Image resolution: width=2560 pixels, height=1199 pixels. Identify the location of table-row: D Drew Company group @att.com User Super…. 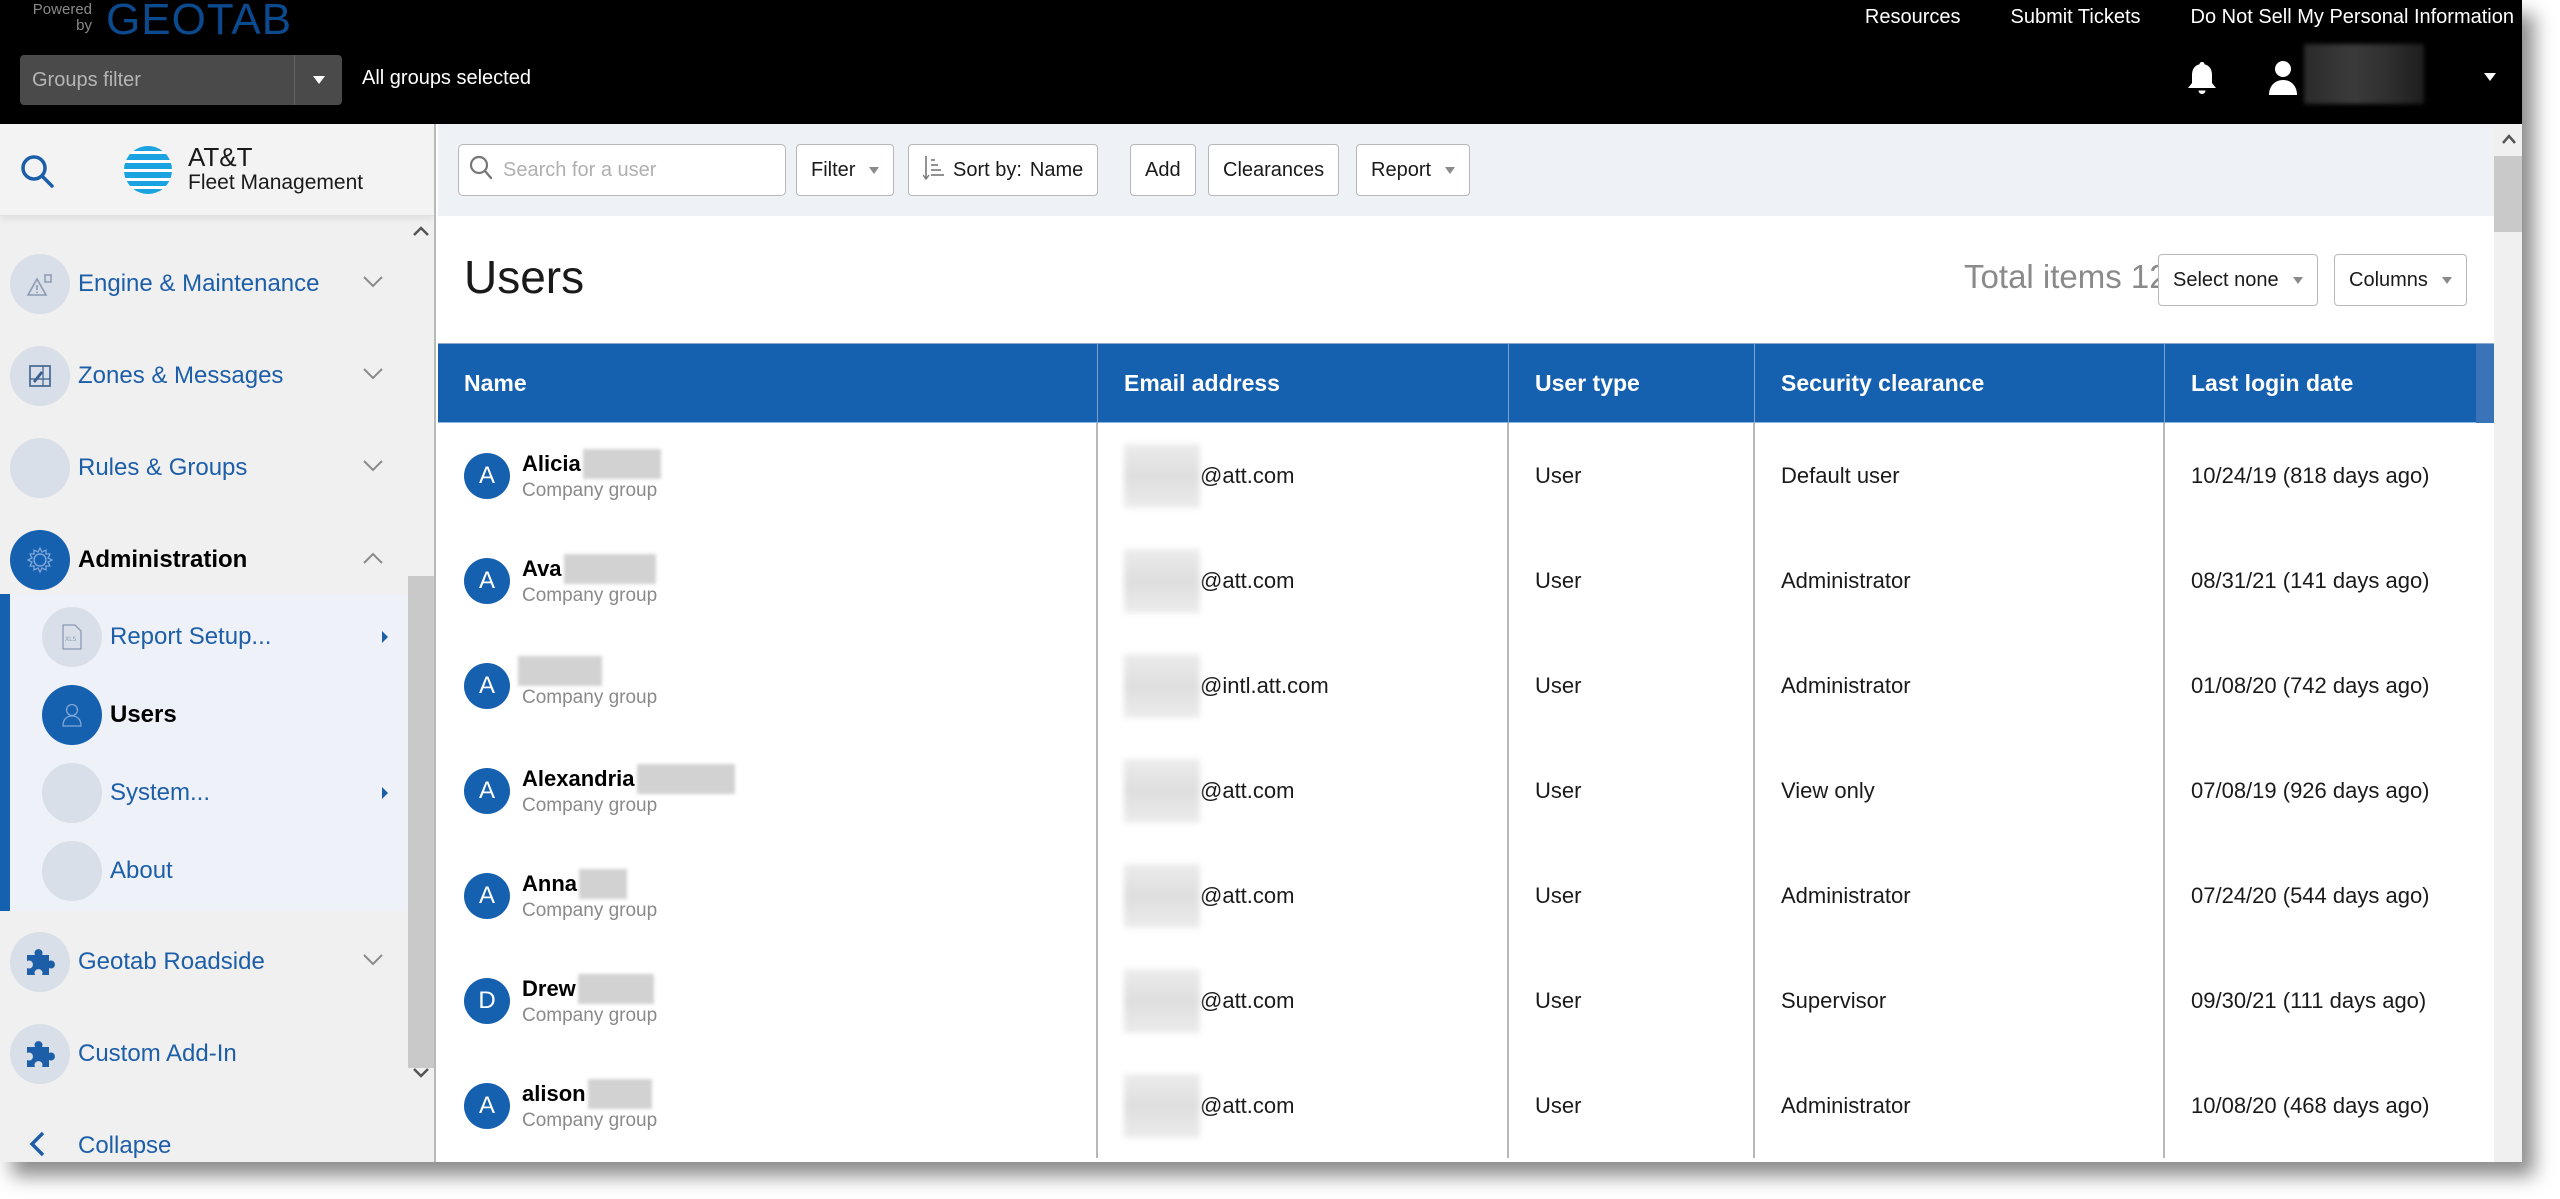
(1466, 1000).